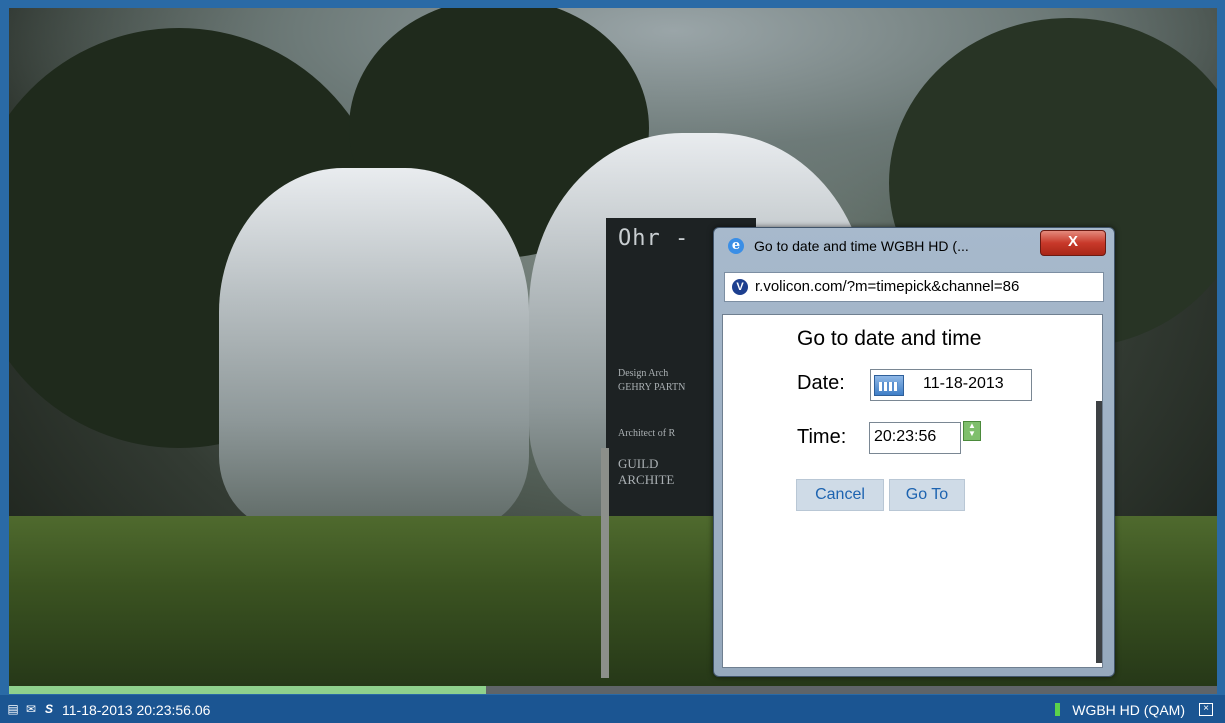 The width and height of the screenshot is (1225, 723). What do you see at coordinates (972, 431) in the screenshot?
I see `time-spinner-icon: ▲ ▼` at bounding box center [972, 431].